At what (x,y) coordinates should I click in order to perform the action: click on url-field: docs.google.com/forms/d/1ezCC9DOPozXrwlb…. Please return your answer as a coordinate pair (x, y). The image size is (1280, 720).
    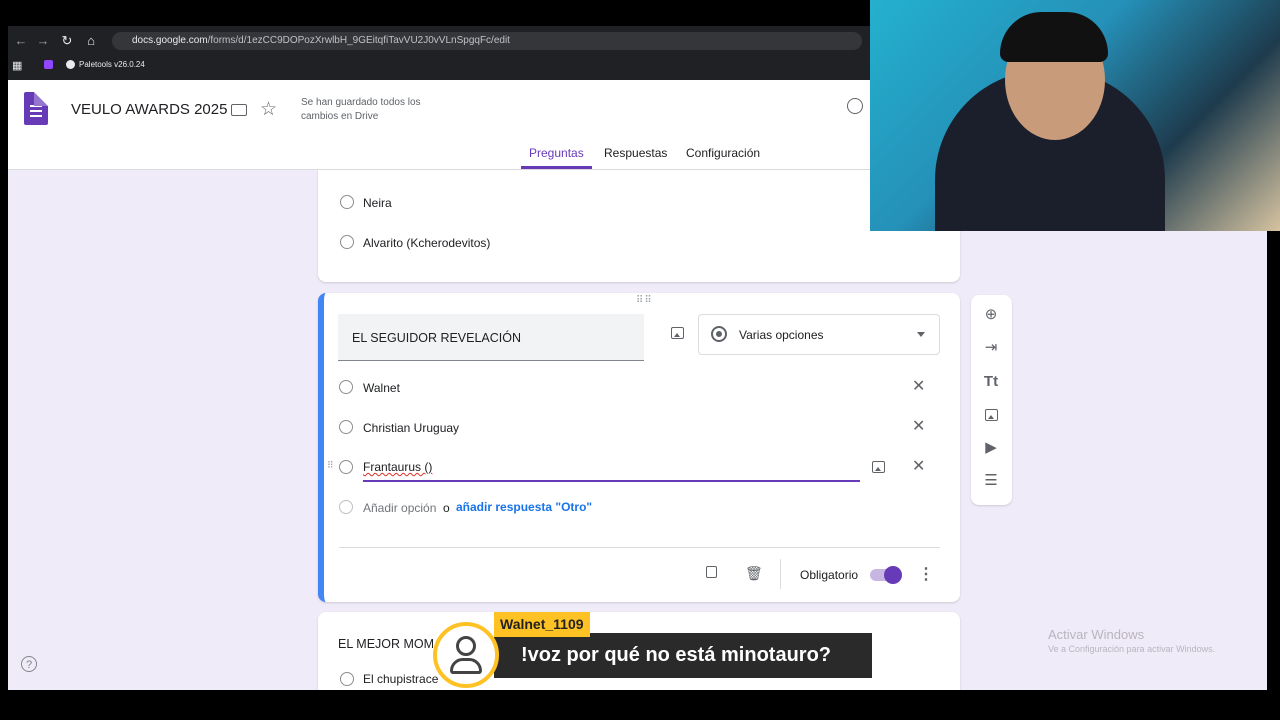
    Looking at the image, I should click on (487, 41).